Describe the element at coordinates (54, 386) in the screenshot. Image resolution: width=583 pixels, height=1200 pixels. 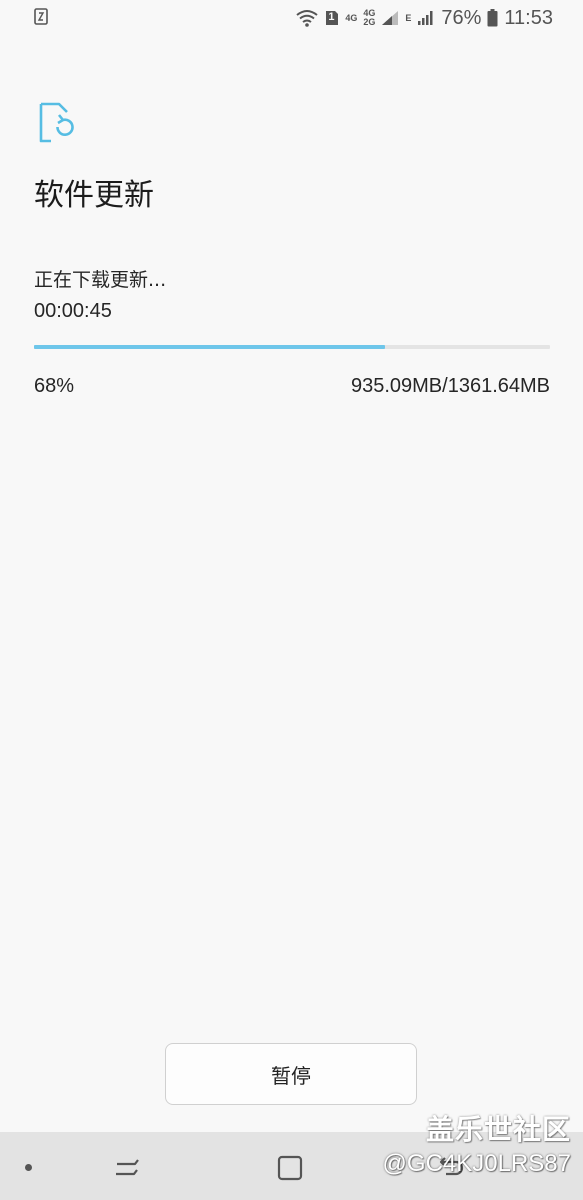
I see `progress-percent: 68%` at that location.